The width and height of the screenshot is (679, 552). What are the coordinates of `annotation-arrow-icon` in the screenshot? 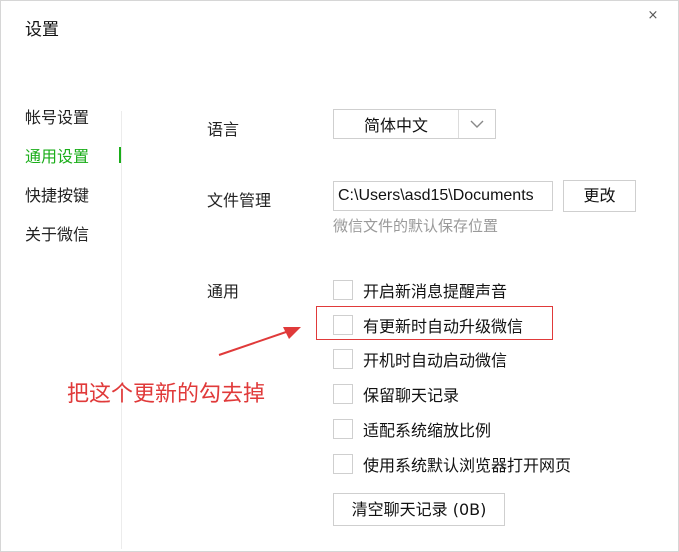 It's located at (259, 341).